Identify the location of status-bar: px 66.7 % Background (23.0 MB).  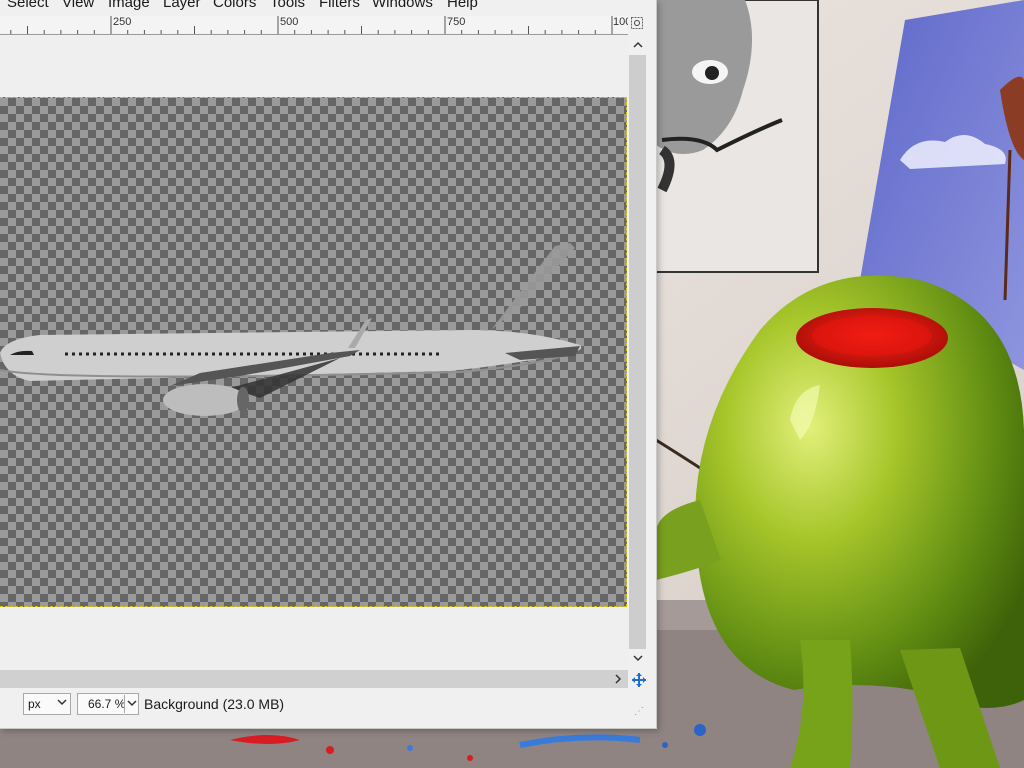
(328, 706).